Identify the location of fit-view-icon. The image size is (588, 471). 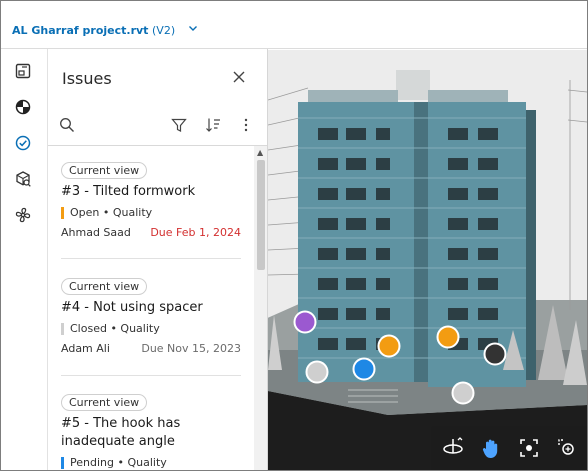
(529, 448).